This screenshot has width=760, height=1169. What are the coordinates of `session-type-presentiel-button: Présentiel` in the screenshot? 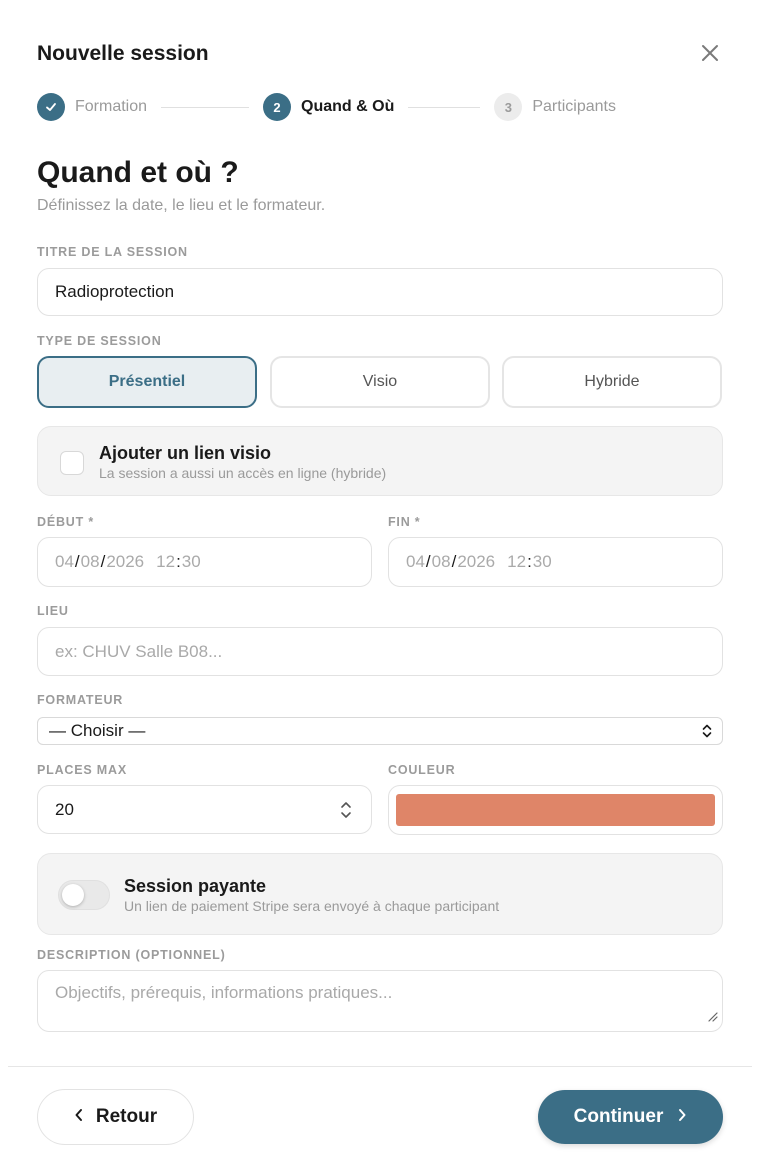 It's located at (147, 382).